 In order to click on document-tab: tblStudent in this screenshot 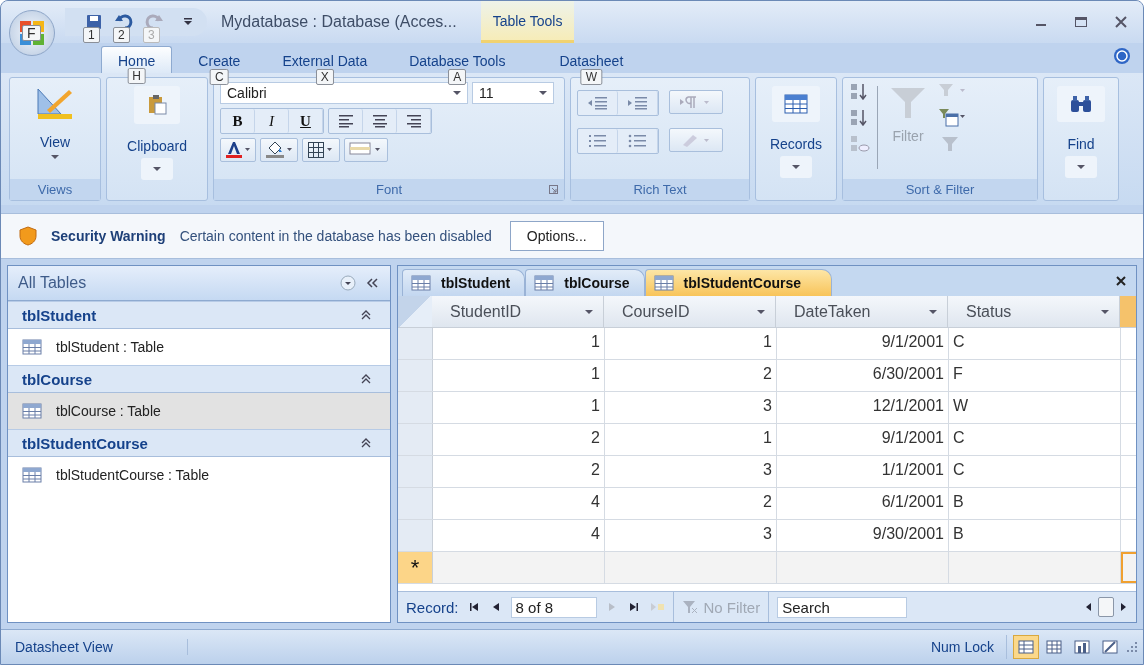, I will do `click(464, 282)`.